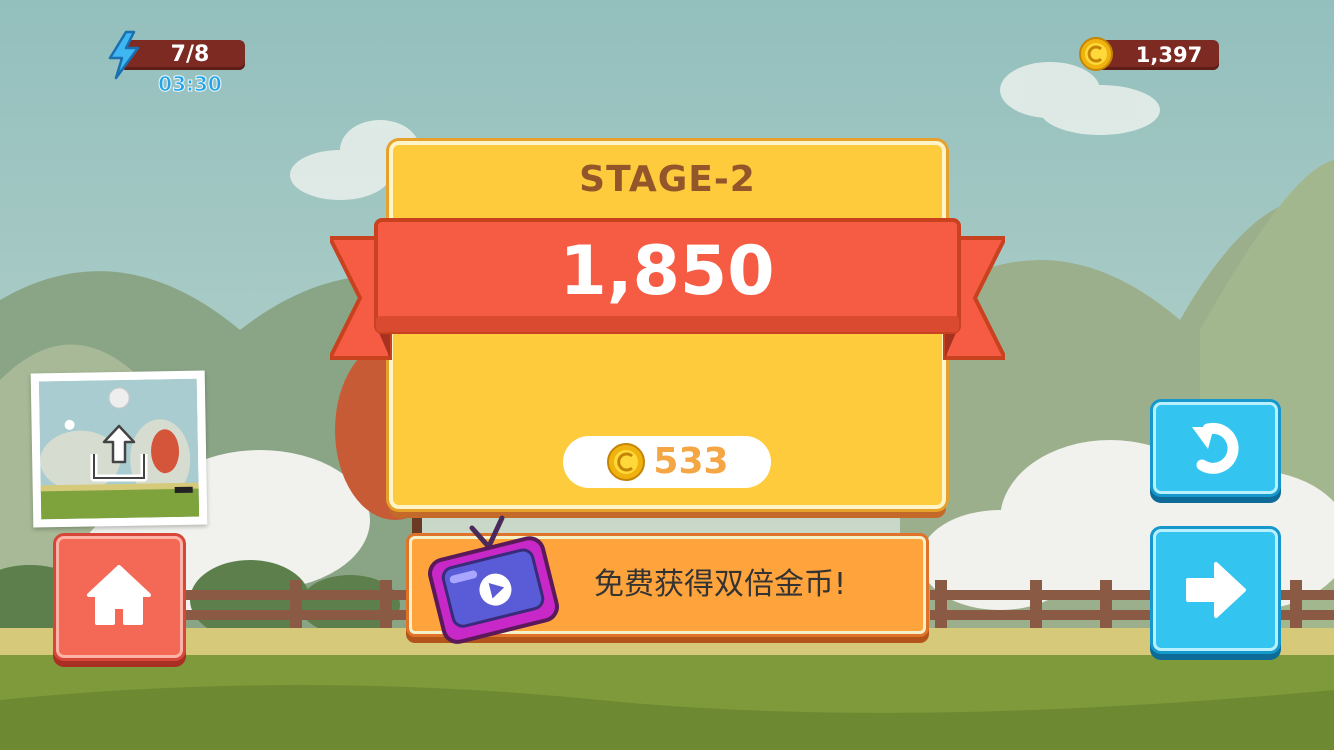 Image resolution: width=1334 pixels, height=750 pixels. I want to click on undo-arrow-icon, so click(1215, 448).